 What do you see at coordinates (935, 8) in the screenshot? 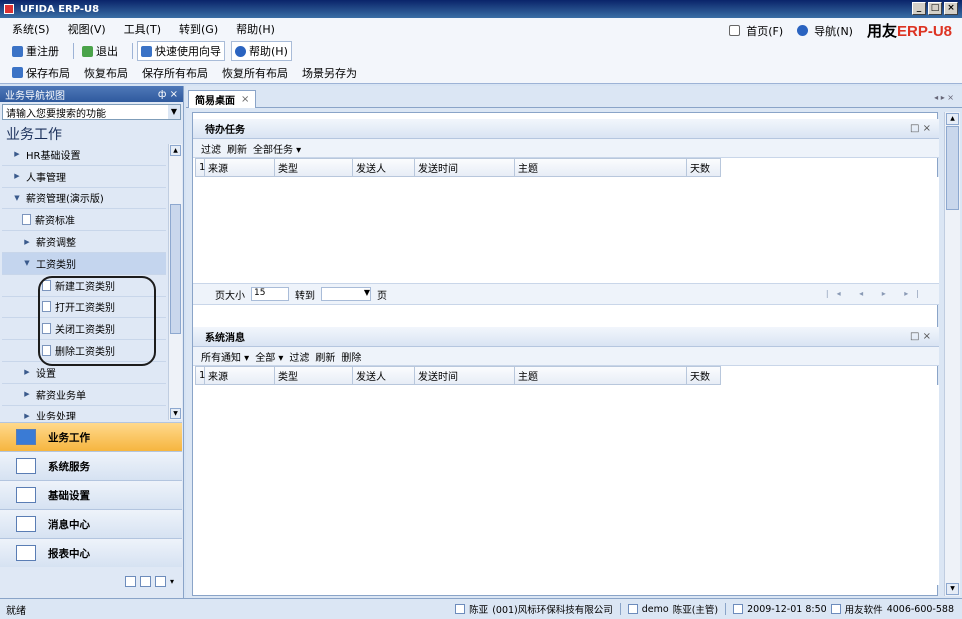
I see `maximize-button: □` at bounding box center [935, 8].